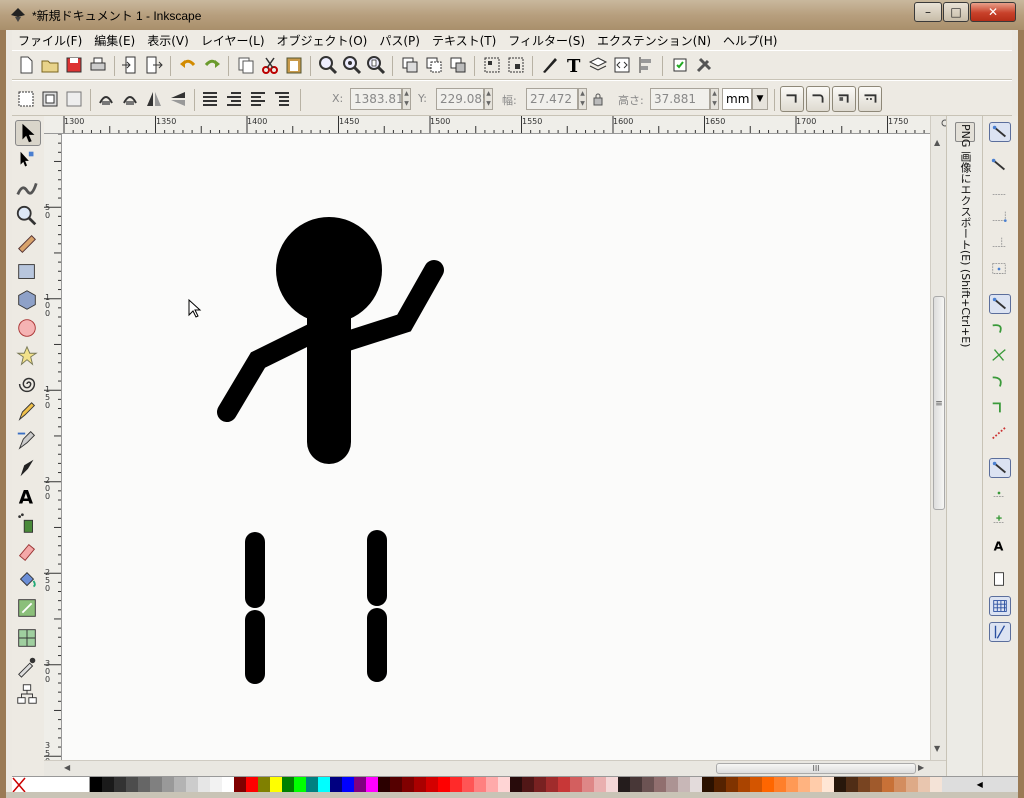  I want to click on export-png-tab-label: PNG 画像にエクスポート(E) (Shift+Ctrl+E), so click(965, 235).